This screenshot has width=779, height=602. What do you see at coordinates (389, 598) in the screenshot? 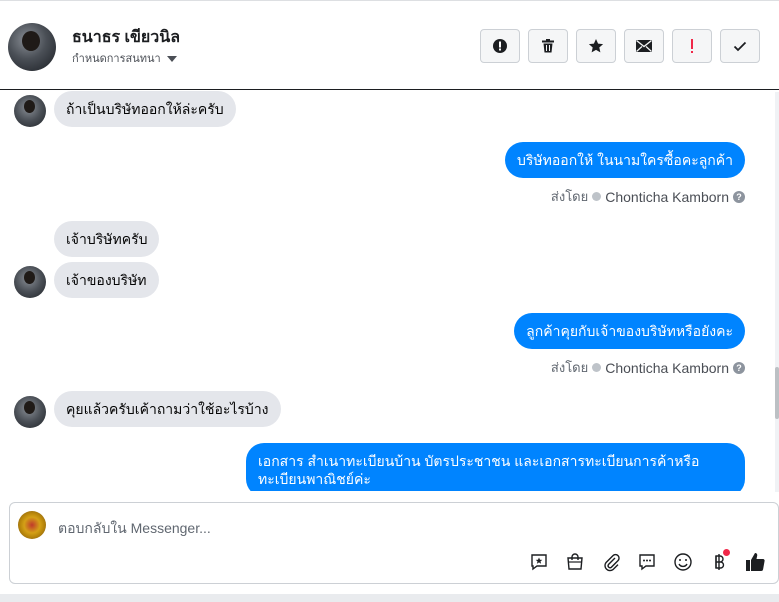
I see `footer-strip` at bounding box center [389, 598].